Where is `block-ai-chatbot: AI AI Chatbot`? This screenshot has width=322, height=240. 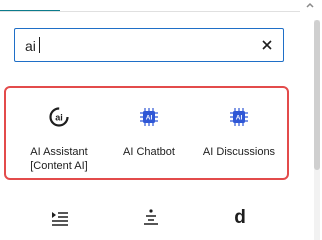 block-ai-chatbot: AI AI Chatbot is located at coordinates (149, 133).